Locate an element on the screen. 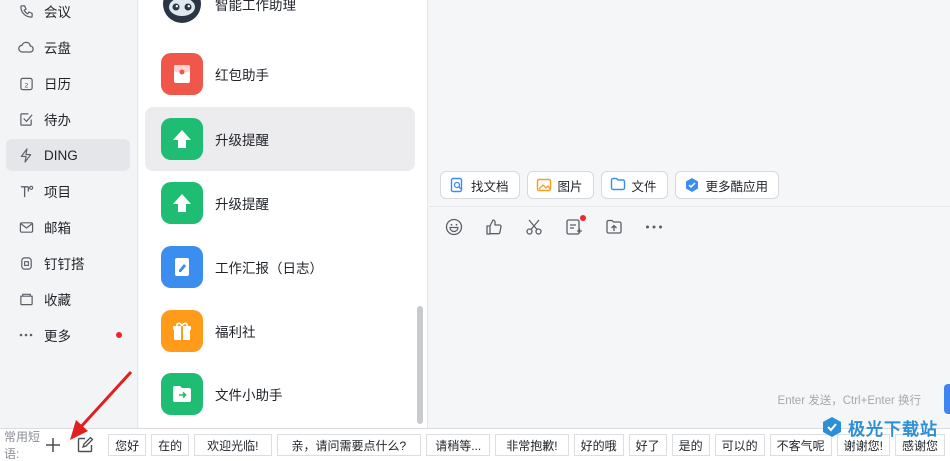 The width and height of the screenshot is (950, 461). phrase-item: 亲，请问需要点什么? is located at coordinates (349, 445).